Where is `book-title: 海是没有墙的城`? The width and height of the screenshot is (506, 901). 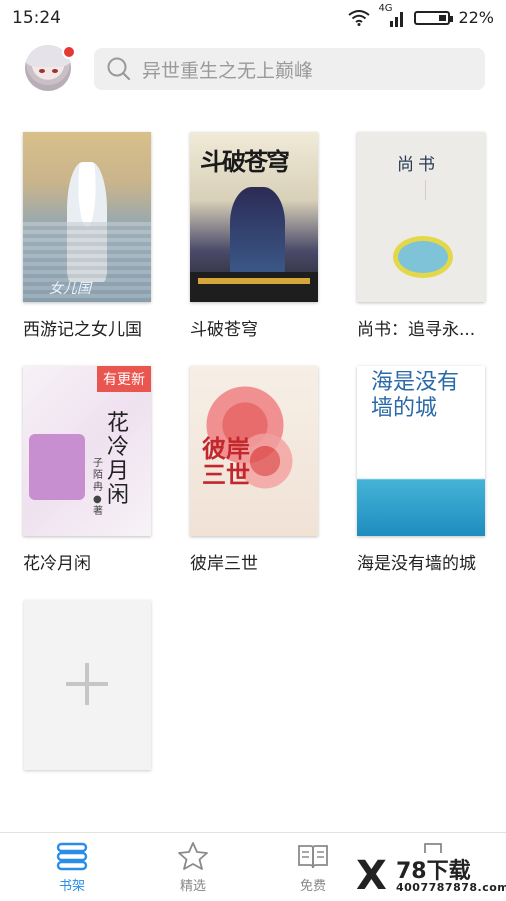 book-title: 海是没有墙的城 is located at coordinates (416, 564).